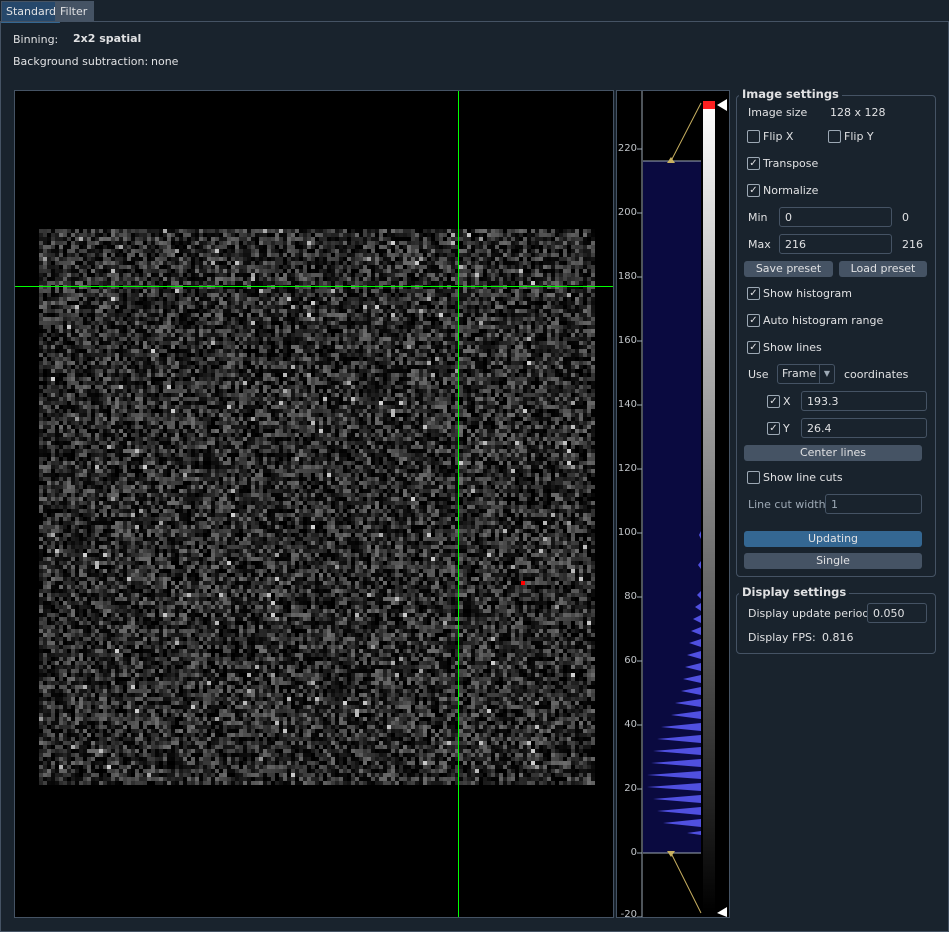  I want to click on position-marker, so click(523, 583).